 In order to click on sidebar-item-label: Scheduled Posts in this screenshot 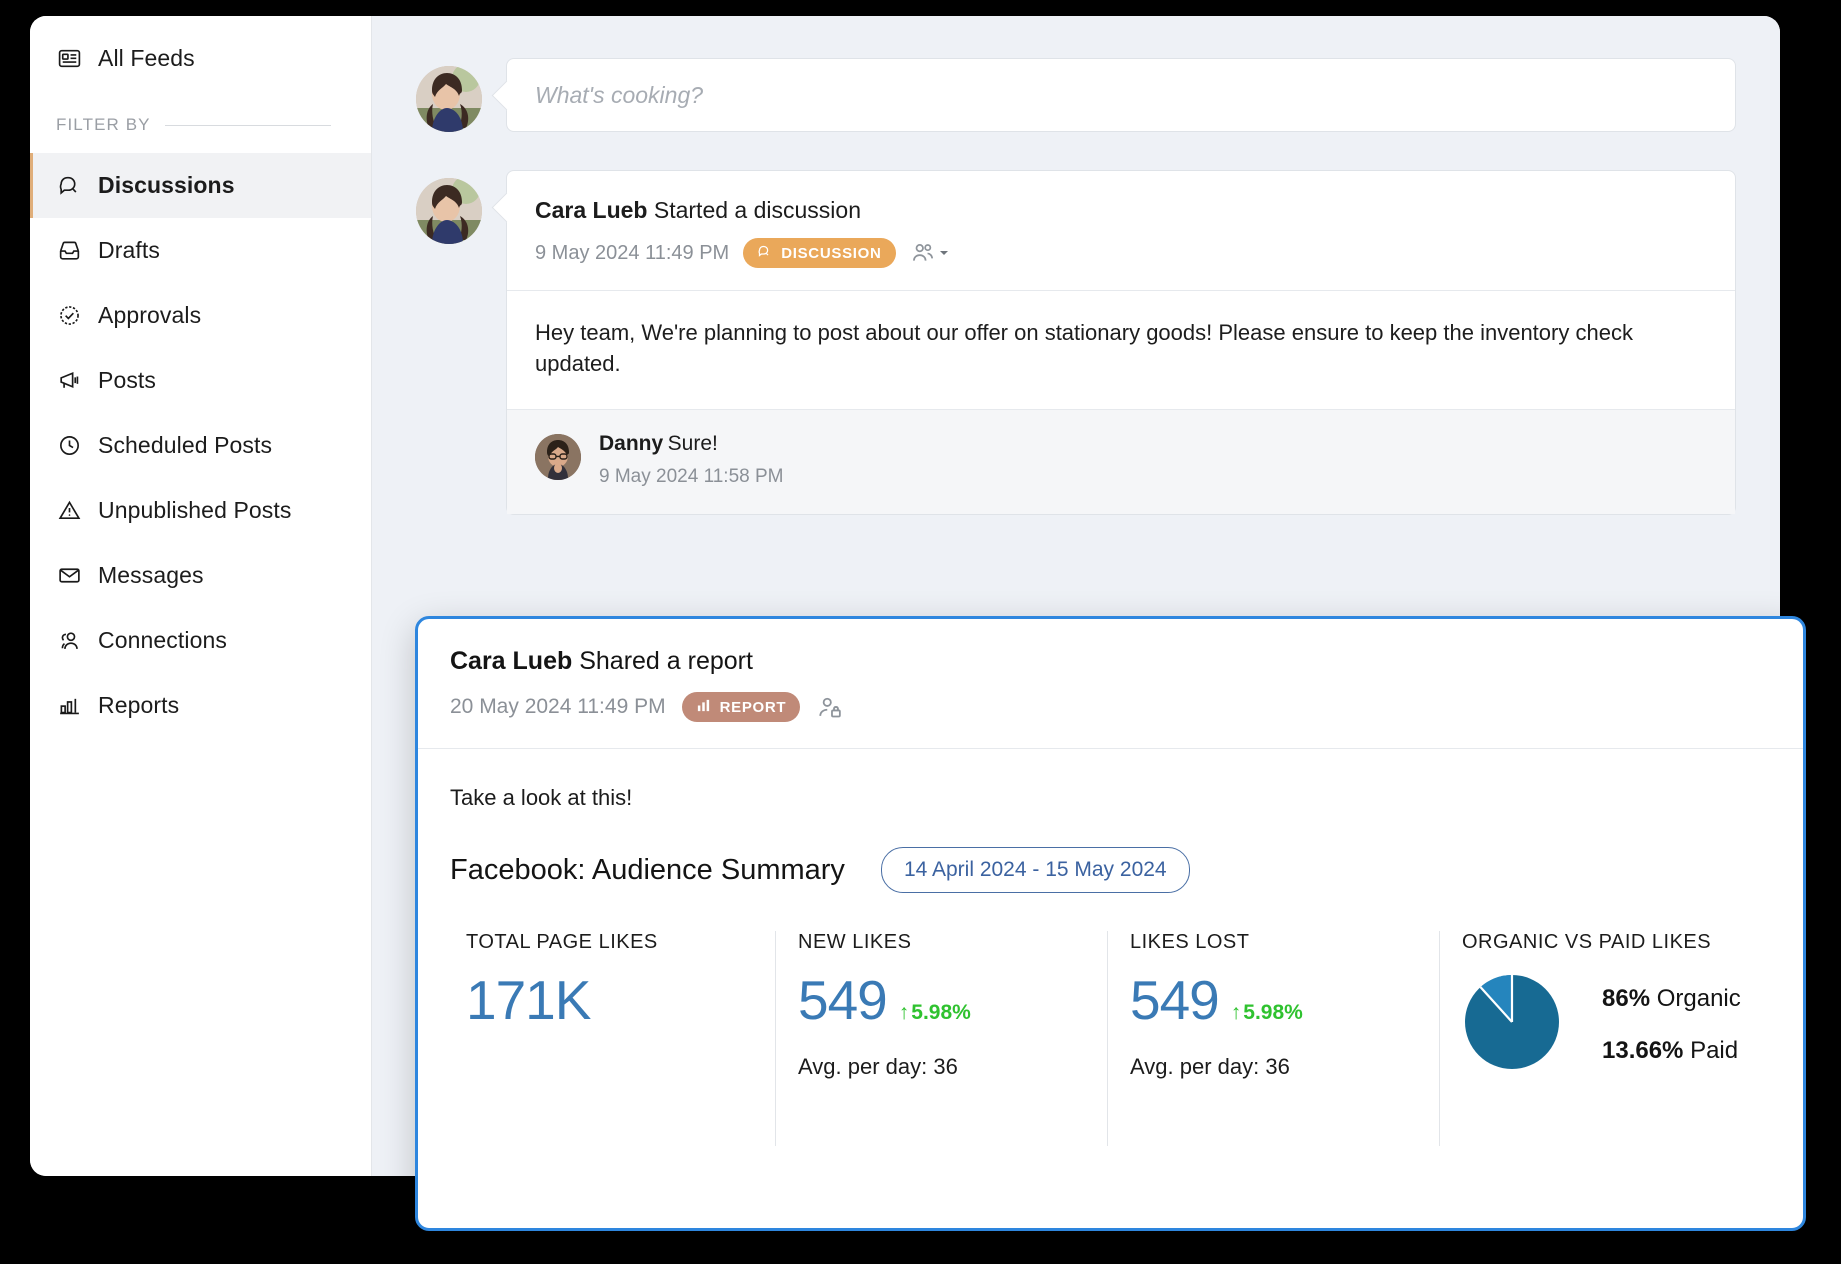, I will do `click(185, 445)`.